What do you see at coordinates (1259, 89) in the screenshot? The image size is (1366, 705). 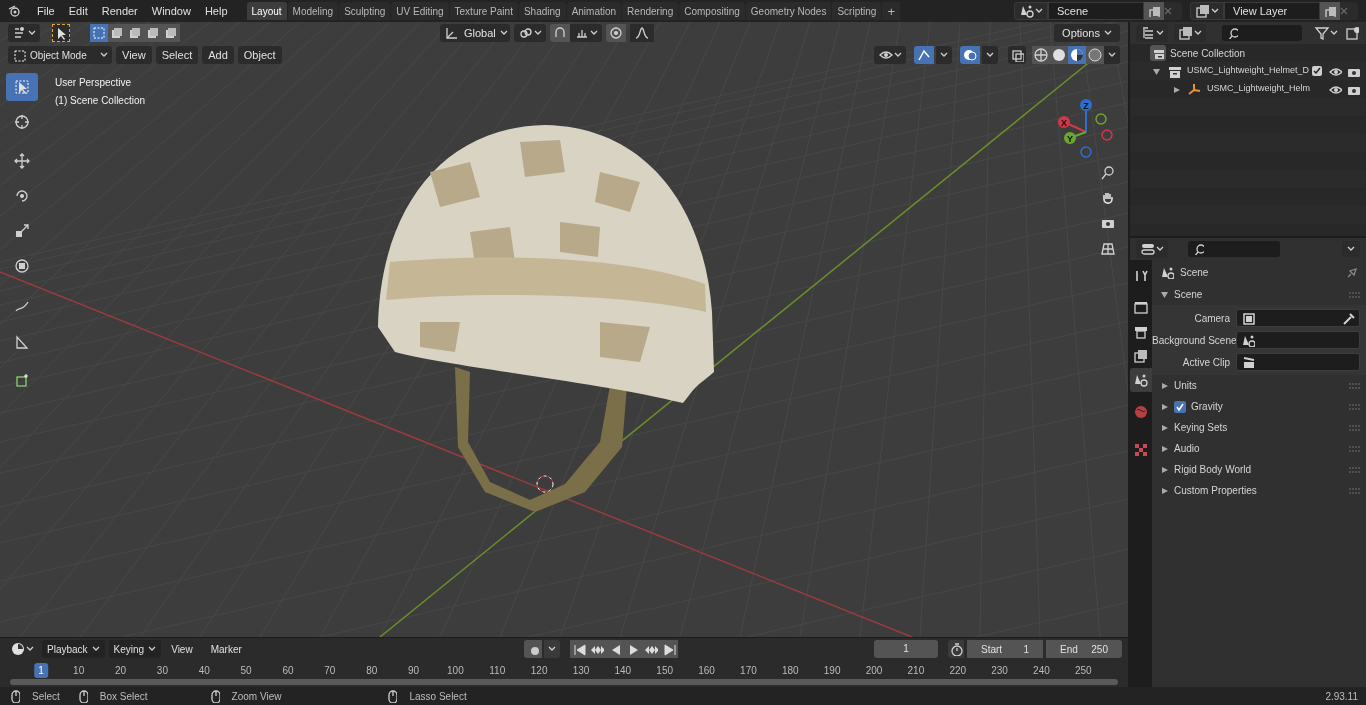 I see `outliner-item: USMC_Lightweight_Helm` at bounding box center [1259, 89].